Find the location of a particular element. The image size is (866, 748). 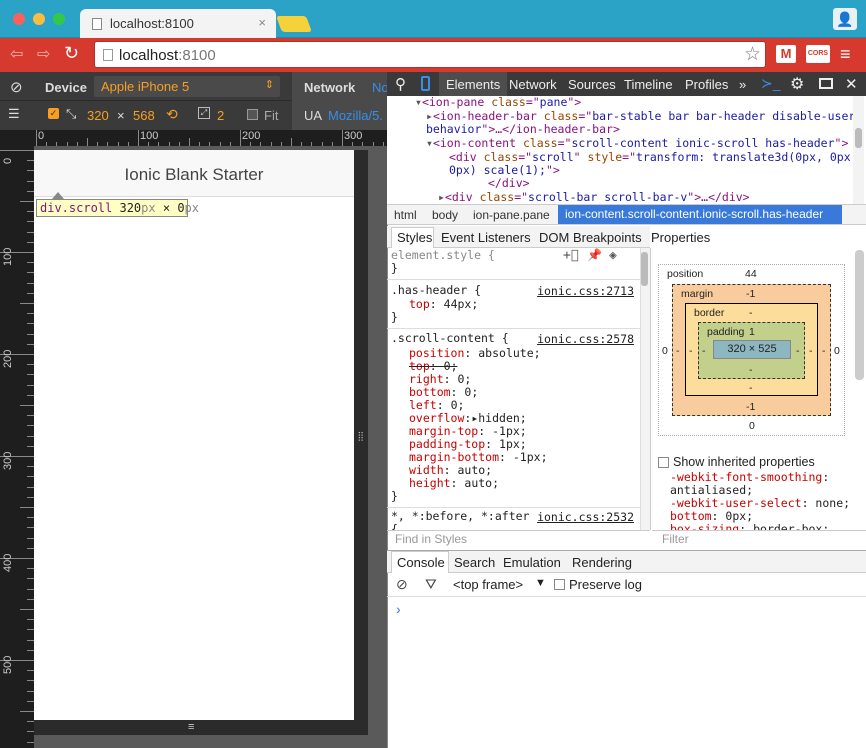

tab-console: Console is located at coordinates (421, 562).